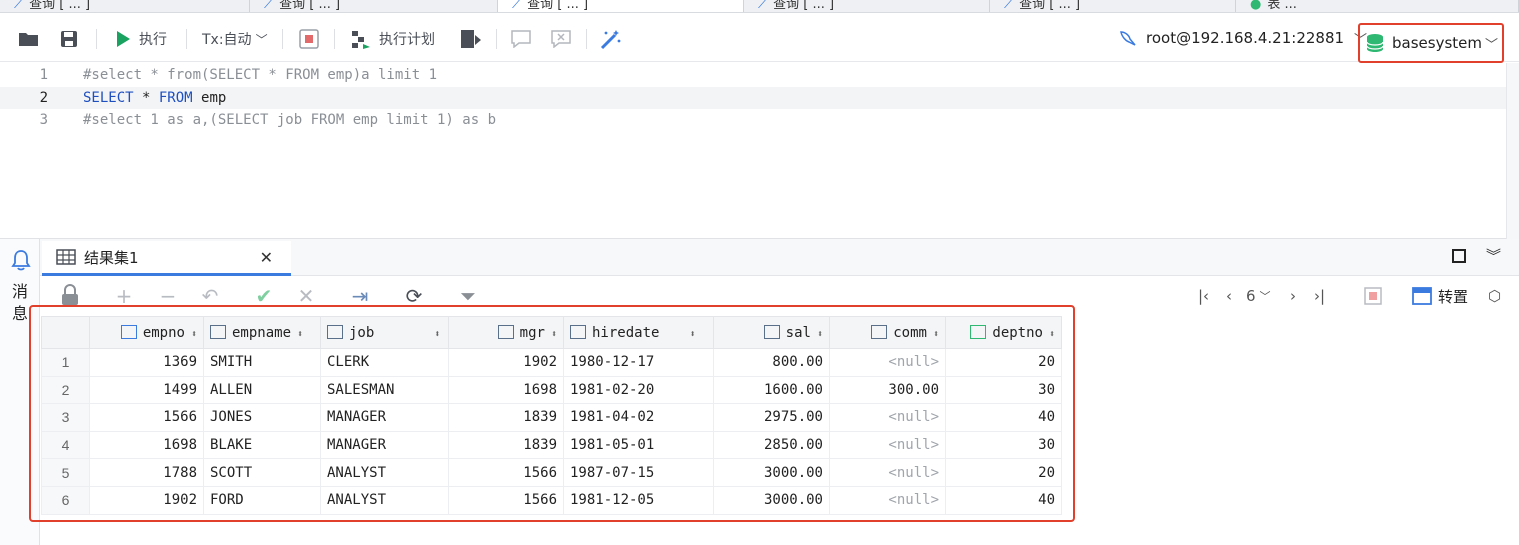  Describe the element at coordinates (262, 390) in the screenshot. I see `cell-empname: ALLEN` at that location.